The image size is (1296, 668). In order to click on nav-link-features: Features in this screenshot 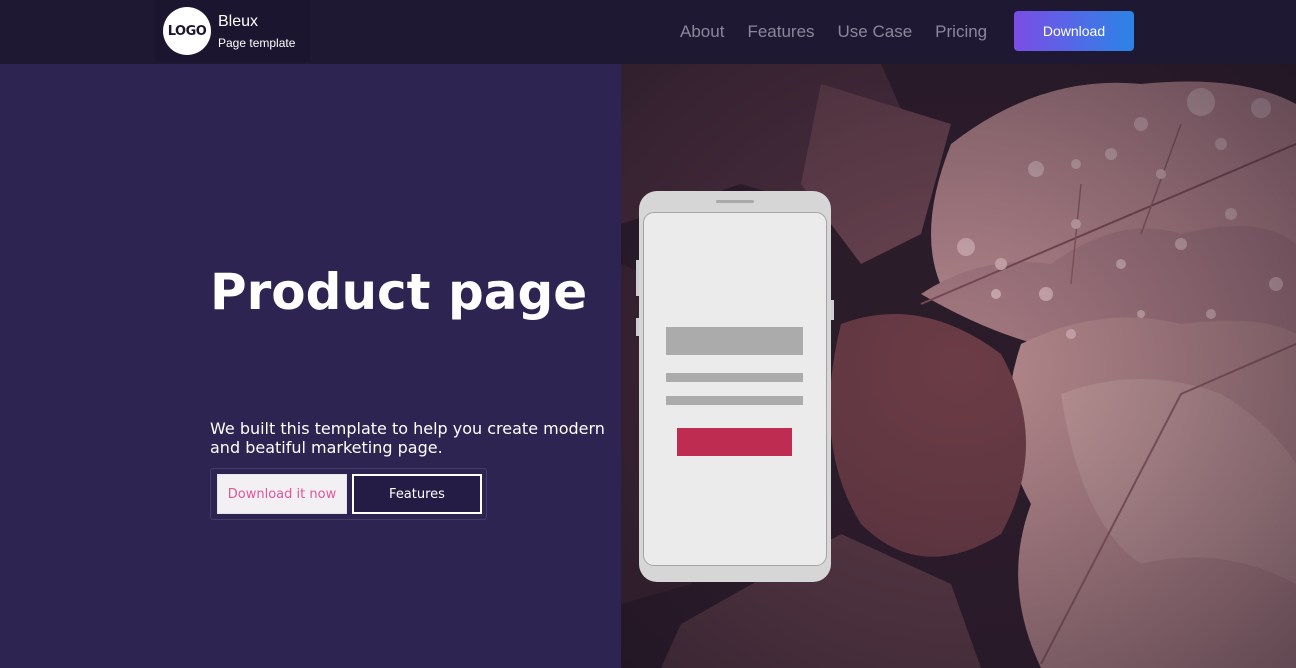, I will do `click(780, 32)`.